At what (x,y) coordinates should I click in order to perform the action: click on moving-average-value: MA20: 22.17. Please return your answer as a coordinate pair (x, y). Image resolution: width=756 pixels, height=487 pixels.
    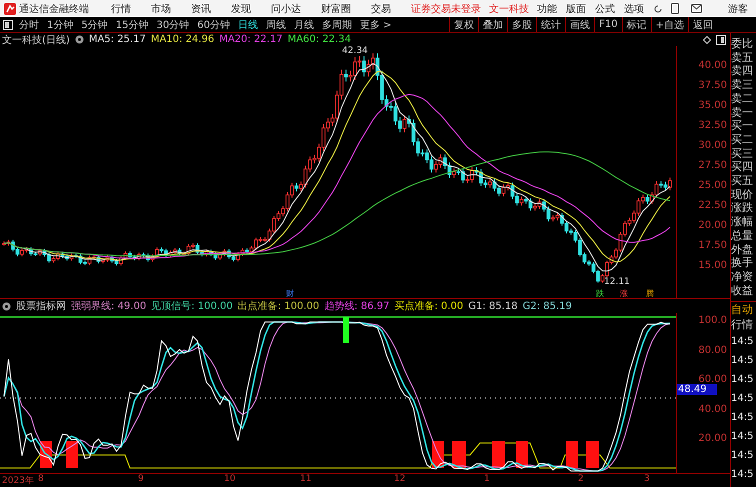
    Looking at the image, I should click on (251, 39).